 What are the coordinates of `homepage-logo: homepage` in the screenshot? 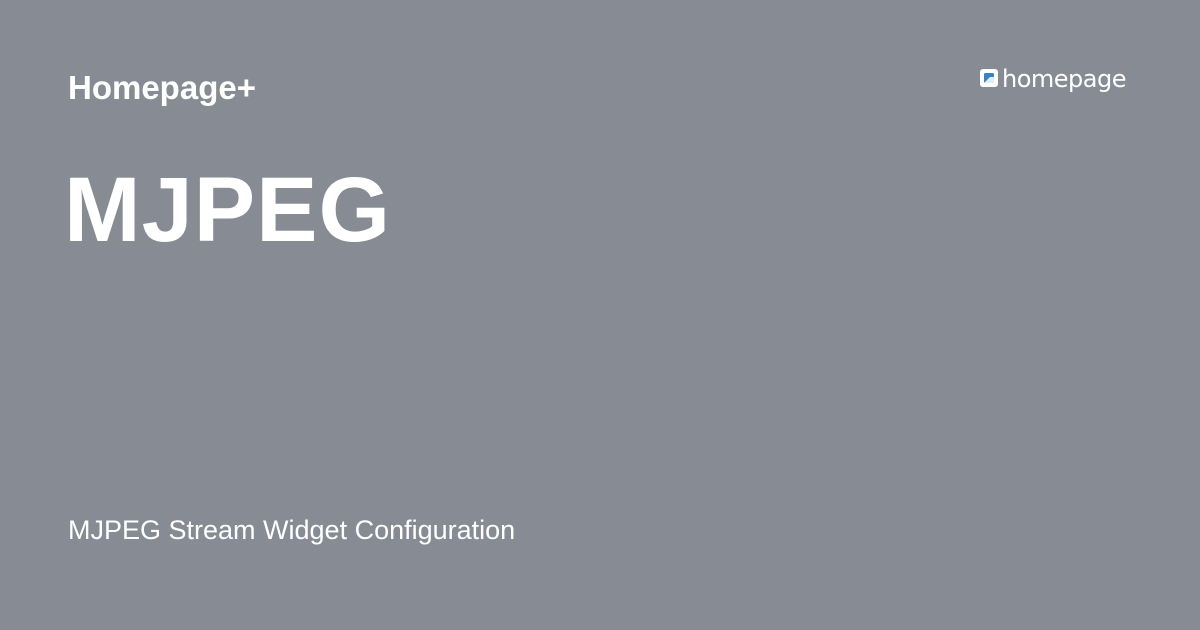 It's located at (1053, 79).